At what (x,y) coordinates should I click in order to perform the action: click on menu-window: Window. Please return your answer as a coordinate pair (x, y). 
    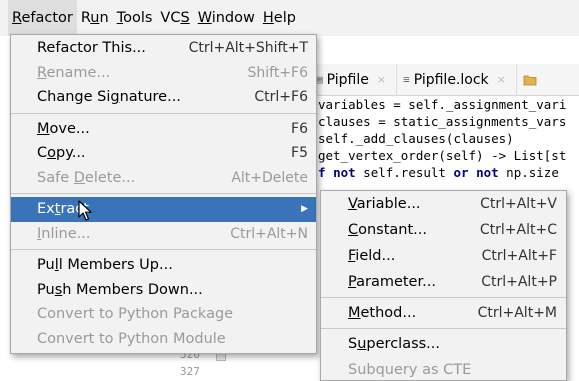
    Looking at the image, I should click on (226, 18).